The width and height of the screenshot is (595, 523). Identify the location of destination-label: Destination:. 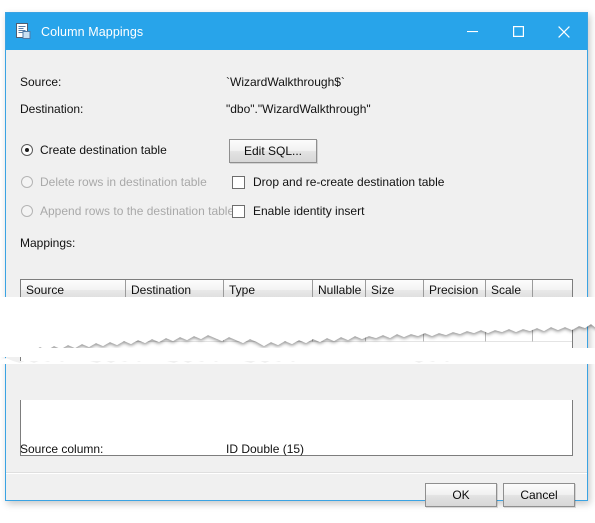
(52, 109).